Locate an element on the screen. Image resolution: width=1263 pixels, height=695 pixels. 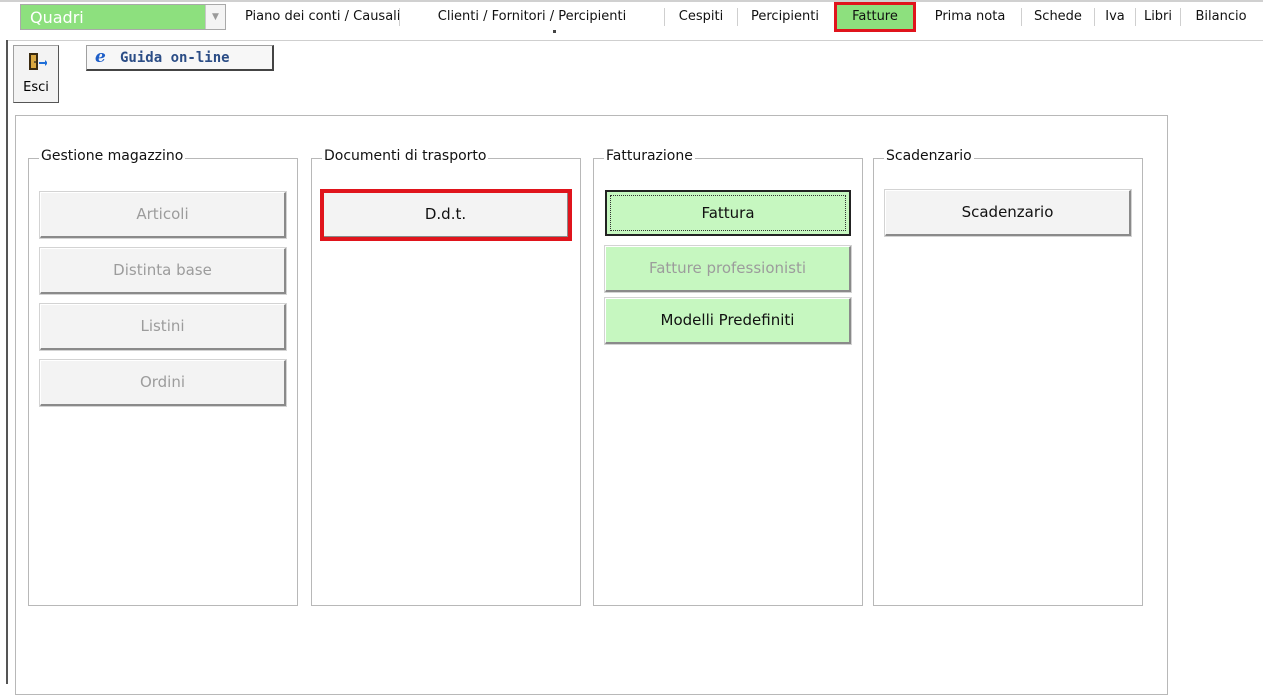
tab-cespiti: Cespiti is located at coordinates (701, 17).